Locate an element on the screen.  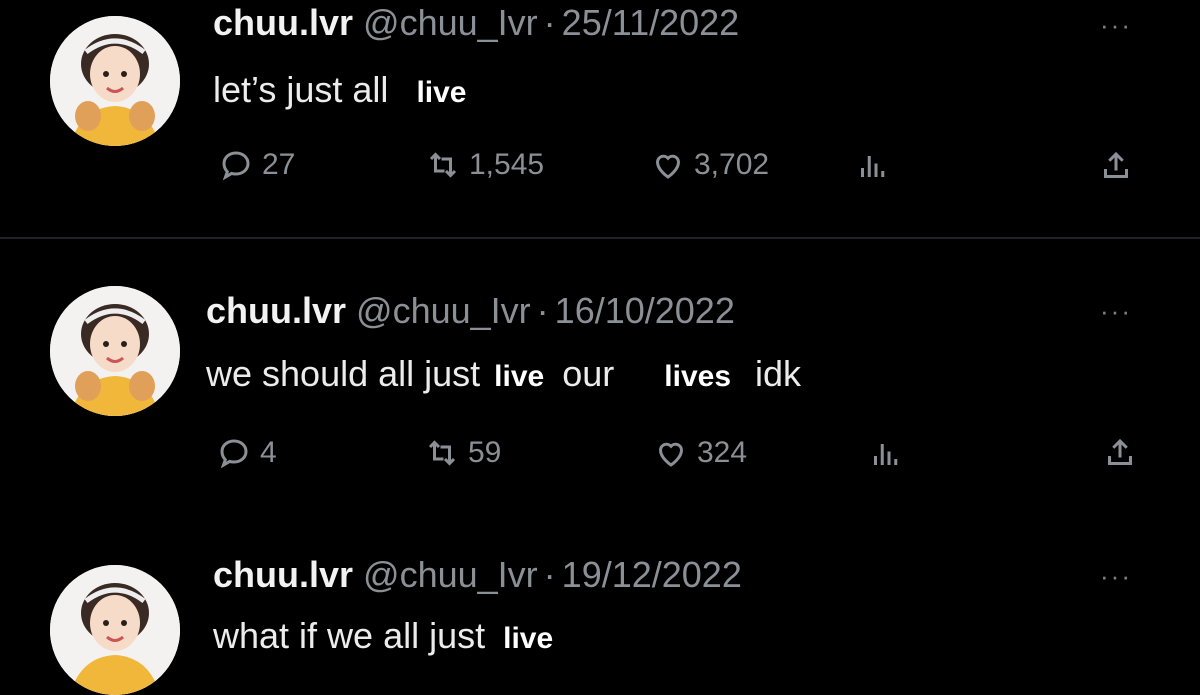
retweet-button: 1,545 is located at coordinates (484, 165).